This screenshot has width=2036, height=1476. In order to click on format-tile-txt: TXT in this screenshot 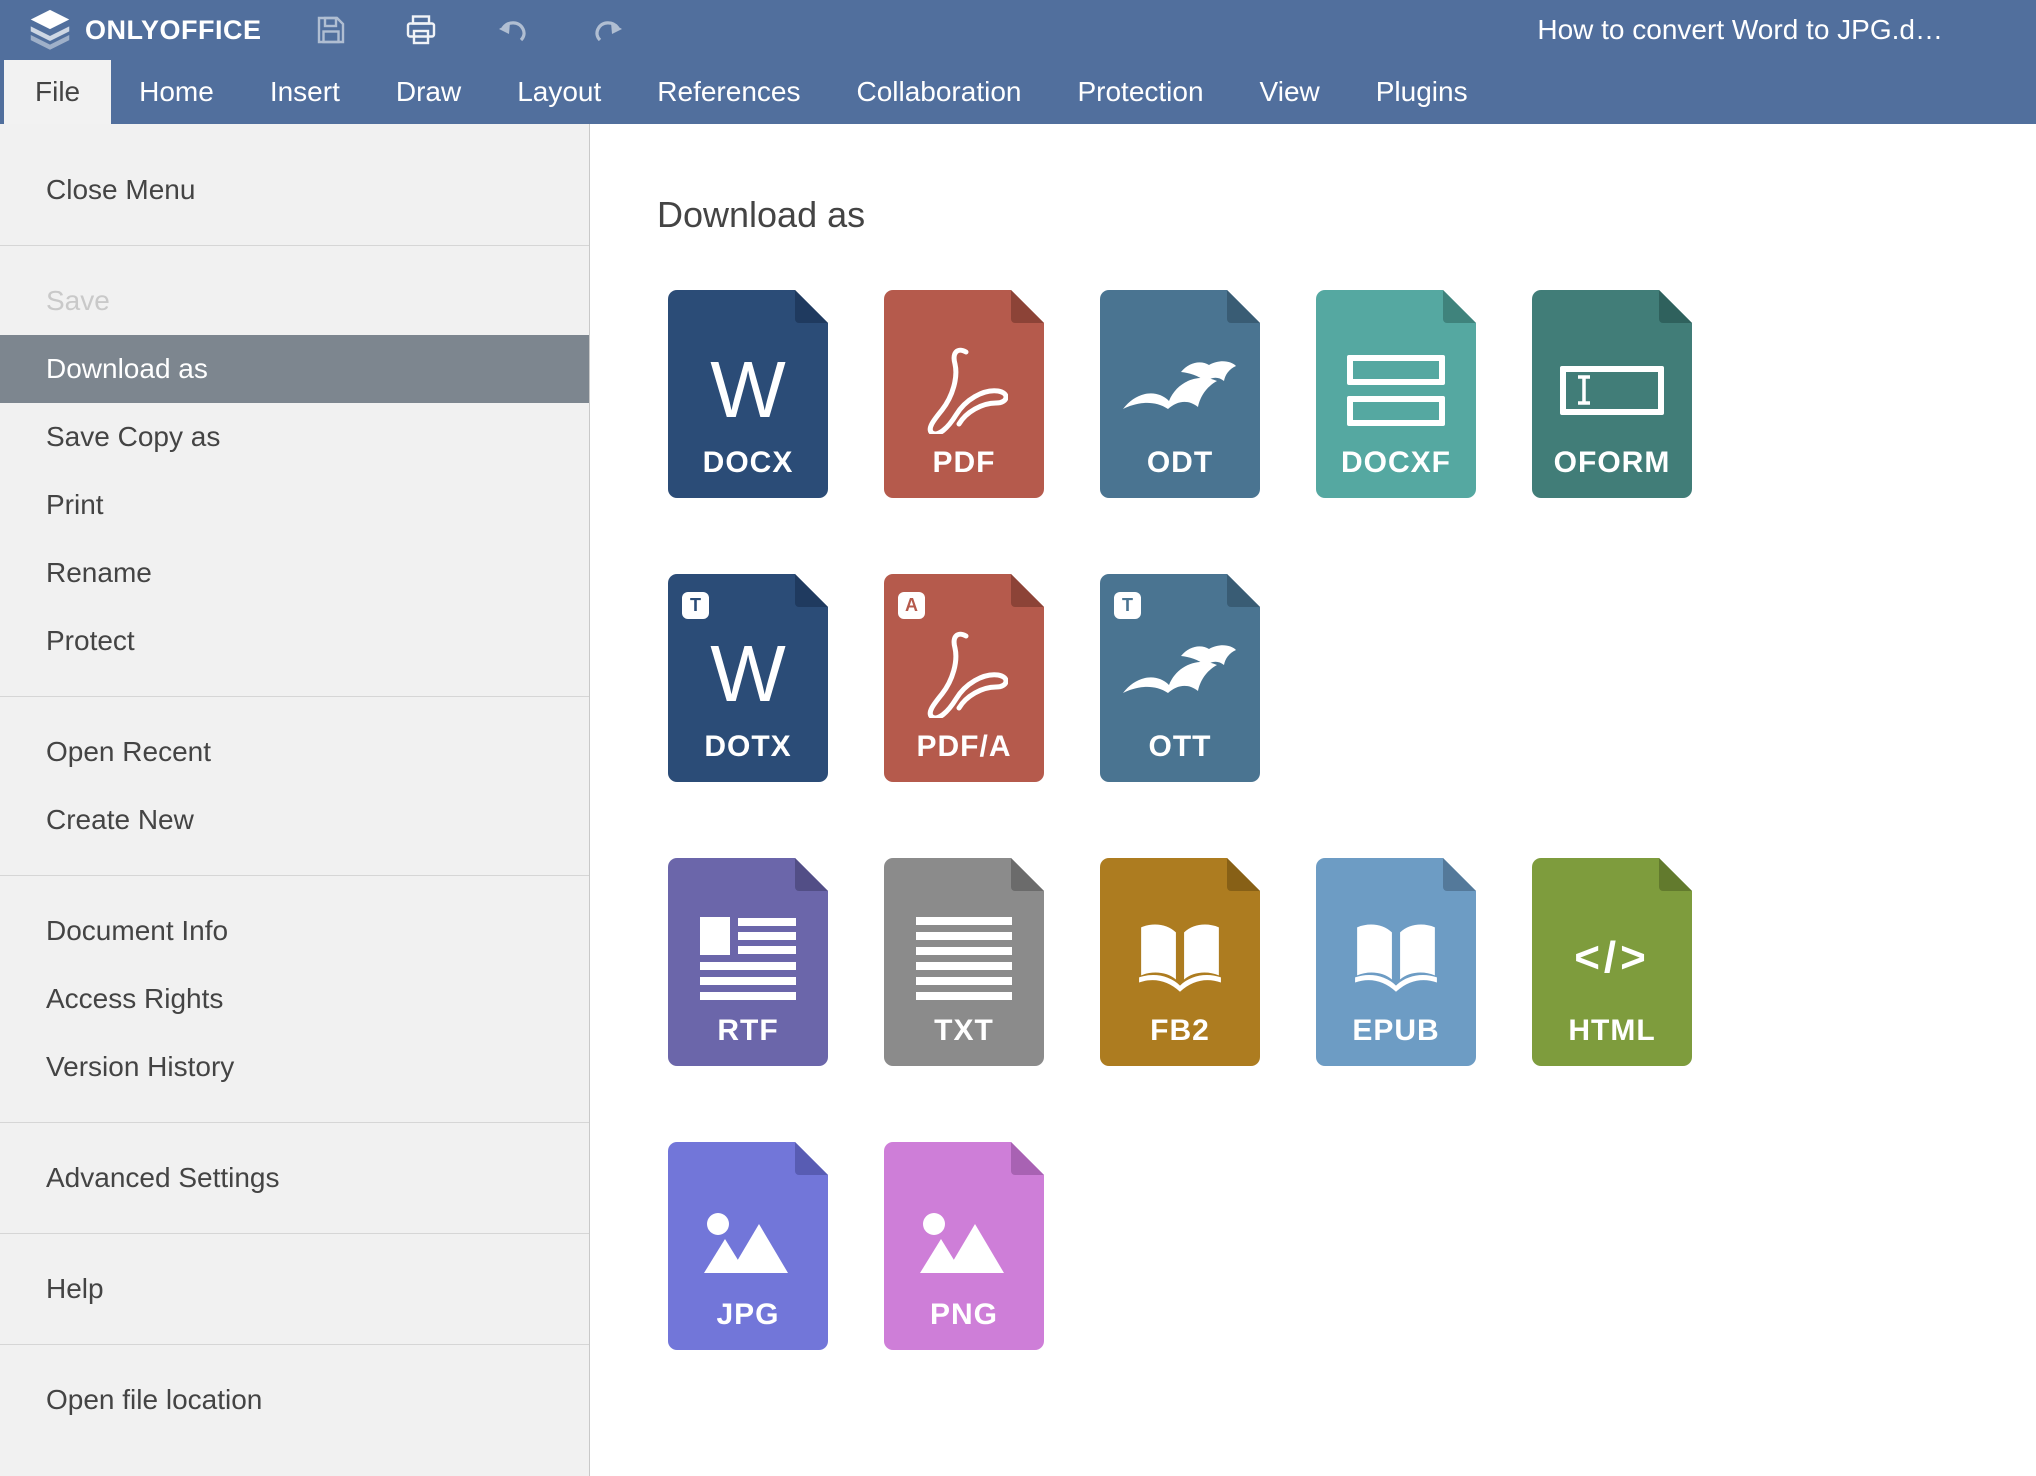, I will do `click(964, 962)`.